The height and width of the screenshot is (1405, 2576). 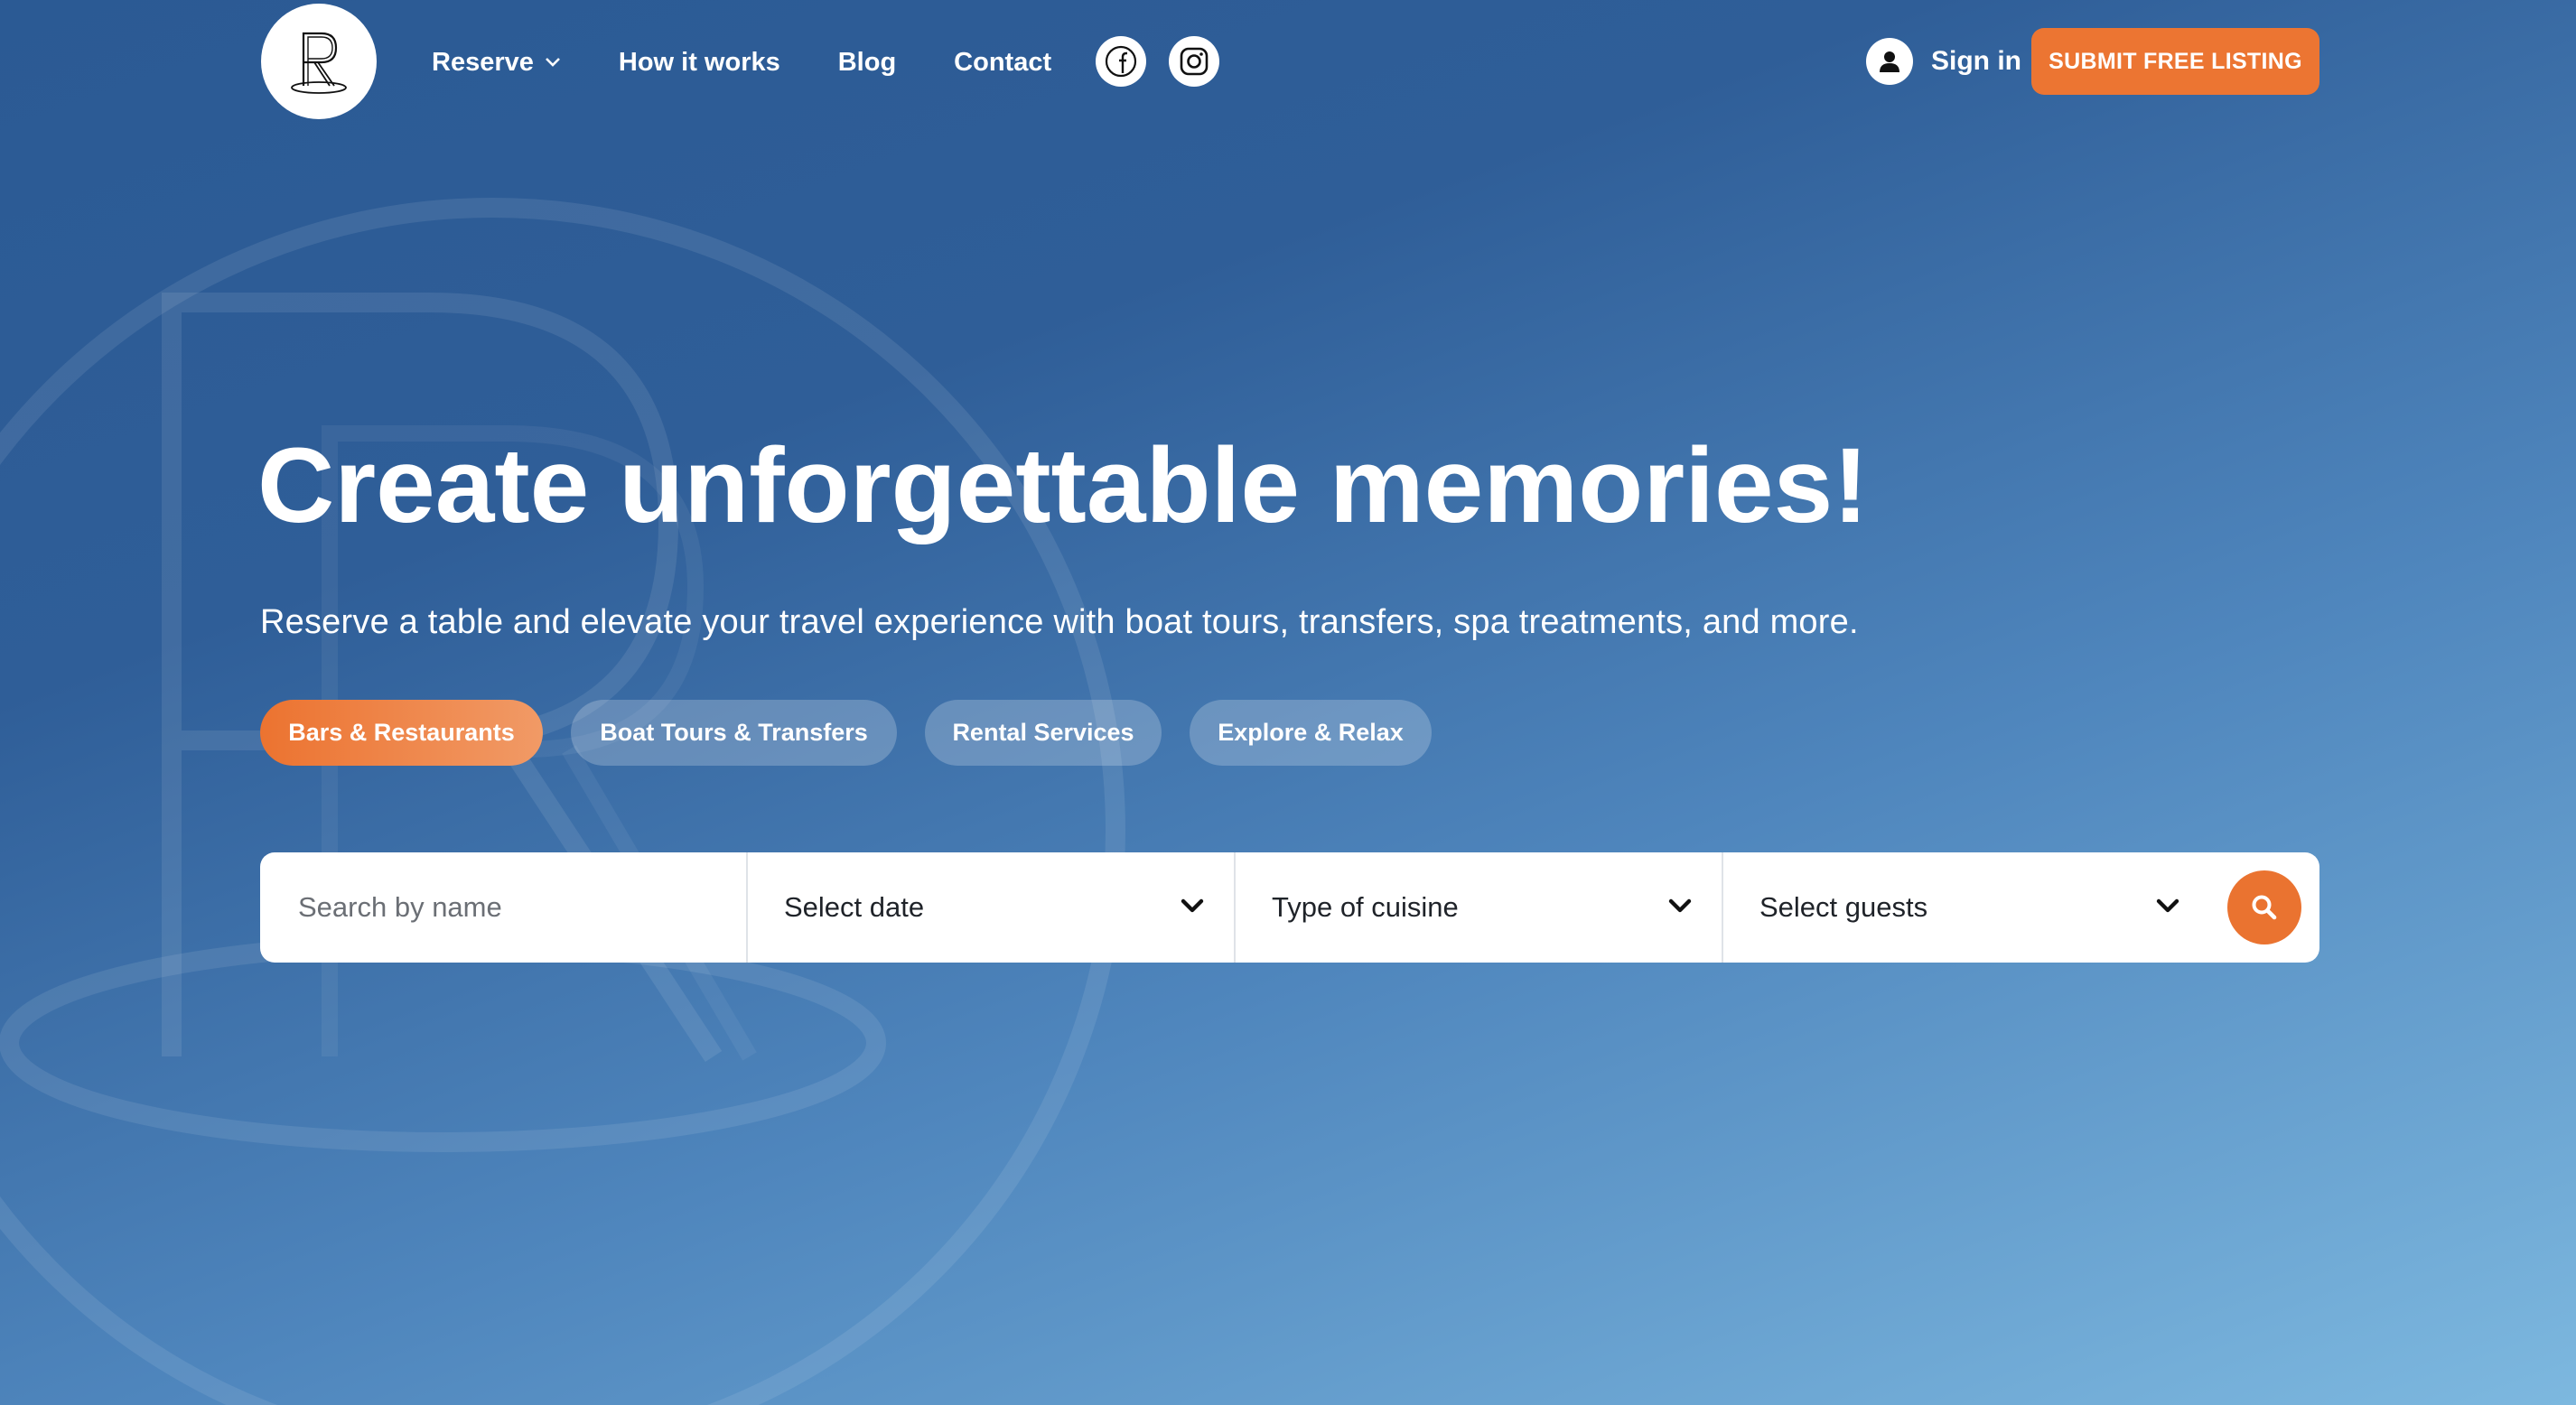 I want to click on hero-title: Create unforgettable memories!, so click(x=1063, y=486).